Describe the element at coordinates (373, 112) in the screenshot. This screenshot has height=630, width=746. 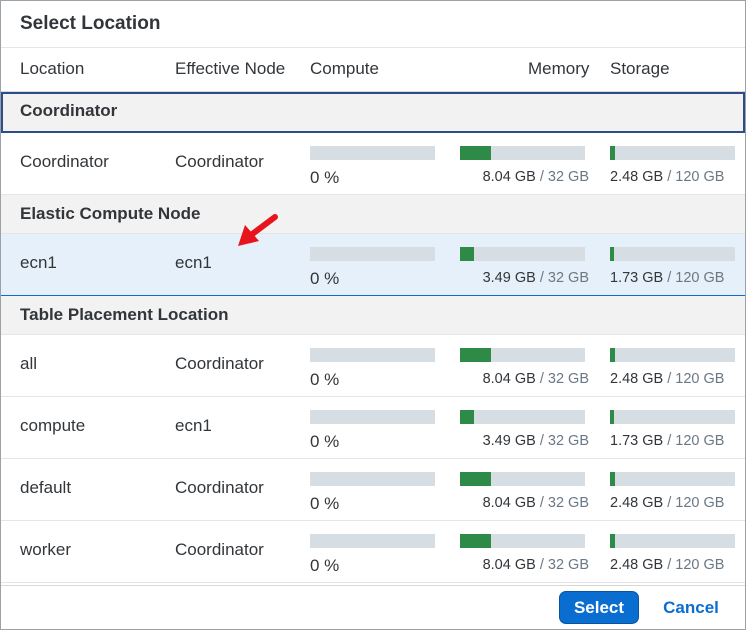
I see `group-header-coordinator: Coordinator` at that location.